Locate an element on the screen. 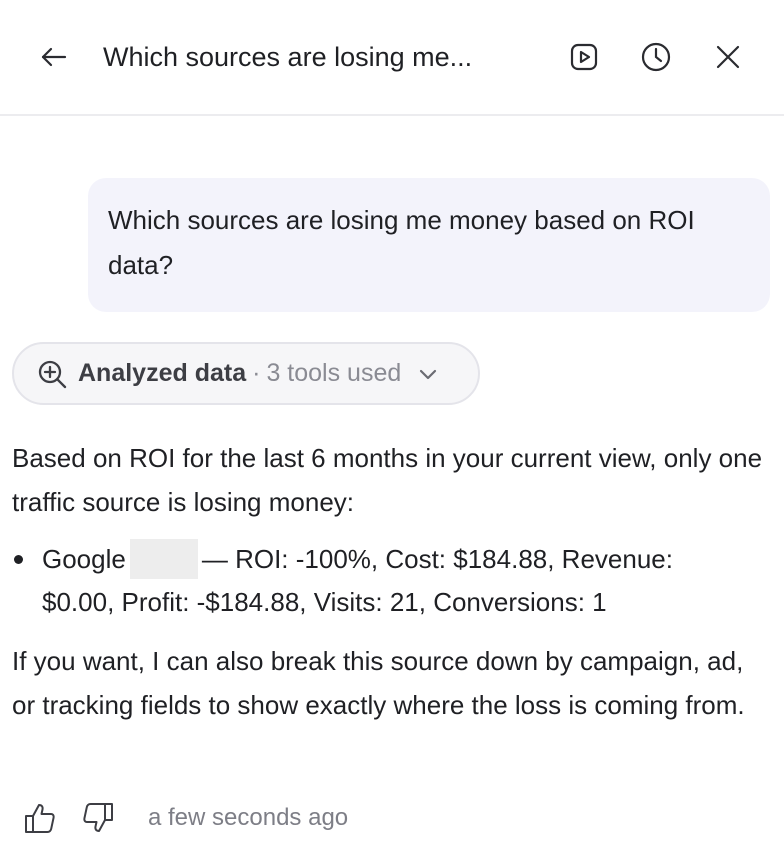  analyzed-data-toggle: Analyzed data · 3 tools used is located at coordinates (246, 373).